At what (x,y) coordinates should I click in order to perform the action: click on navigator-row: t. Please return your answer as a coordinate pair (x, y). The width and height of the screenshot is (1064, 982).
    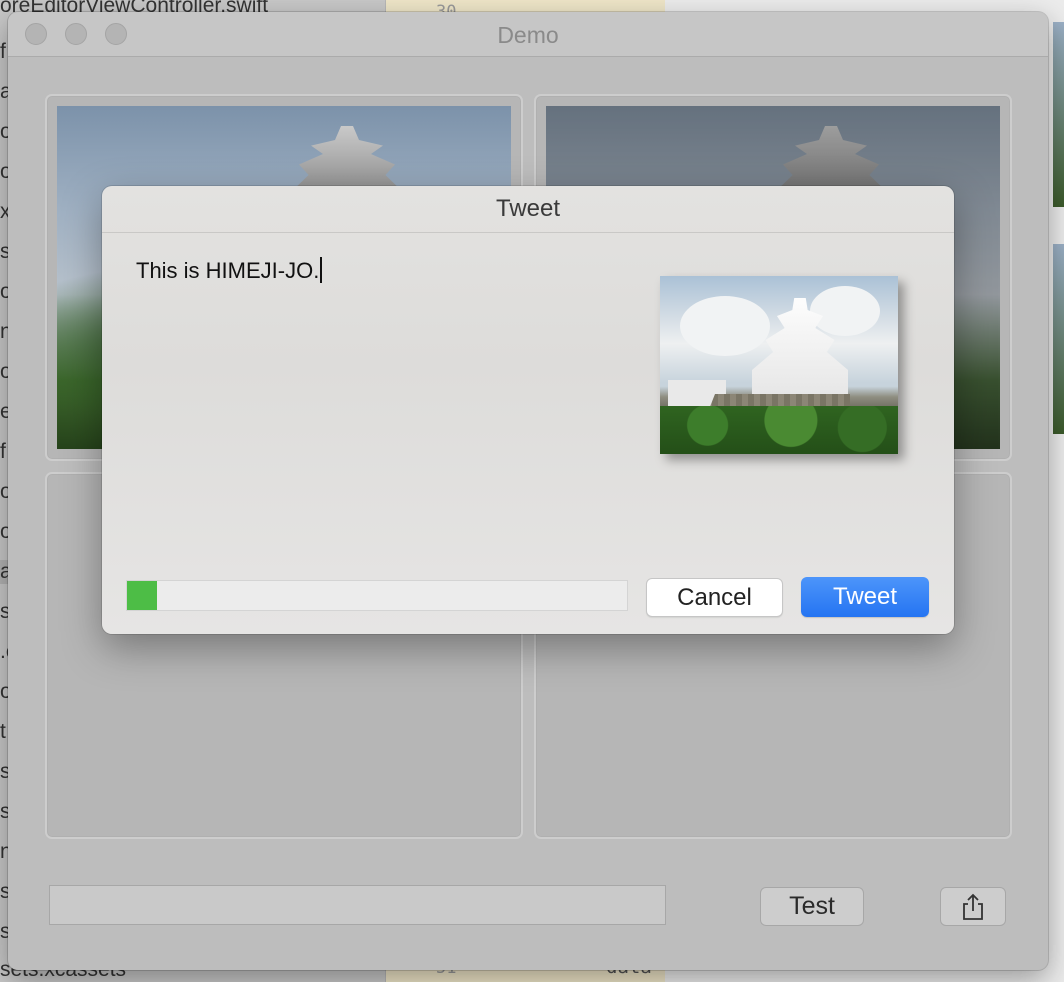
    Looking at the image, I should click on (3, 732).